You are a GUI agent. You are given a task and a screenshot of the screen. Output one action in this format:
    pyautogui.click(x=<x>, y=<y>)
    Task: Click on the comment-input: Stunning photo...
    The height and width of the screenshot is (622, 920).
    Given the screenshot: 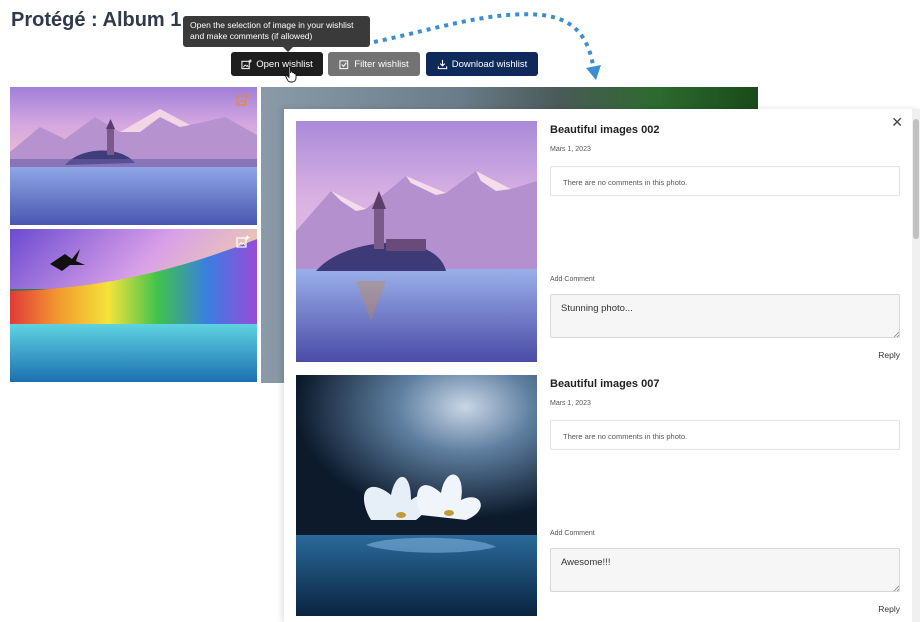 What is the action you would take?
    pyautogui.click(x=725, y=316)
    